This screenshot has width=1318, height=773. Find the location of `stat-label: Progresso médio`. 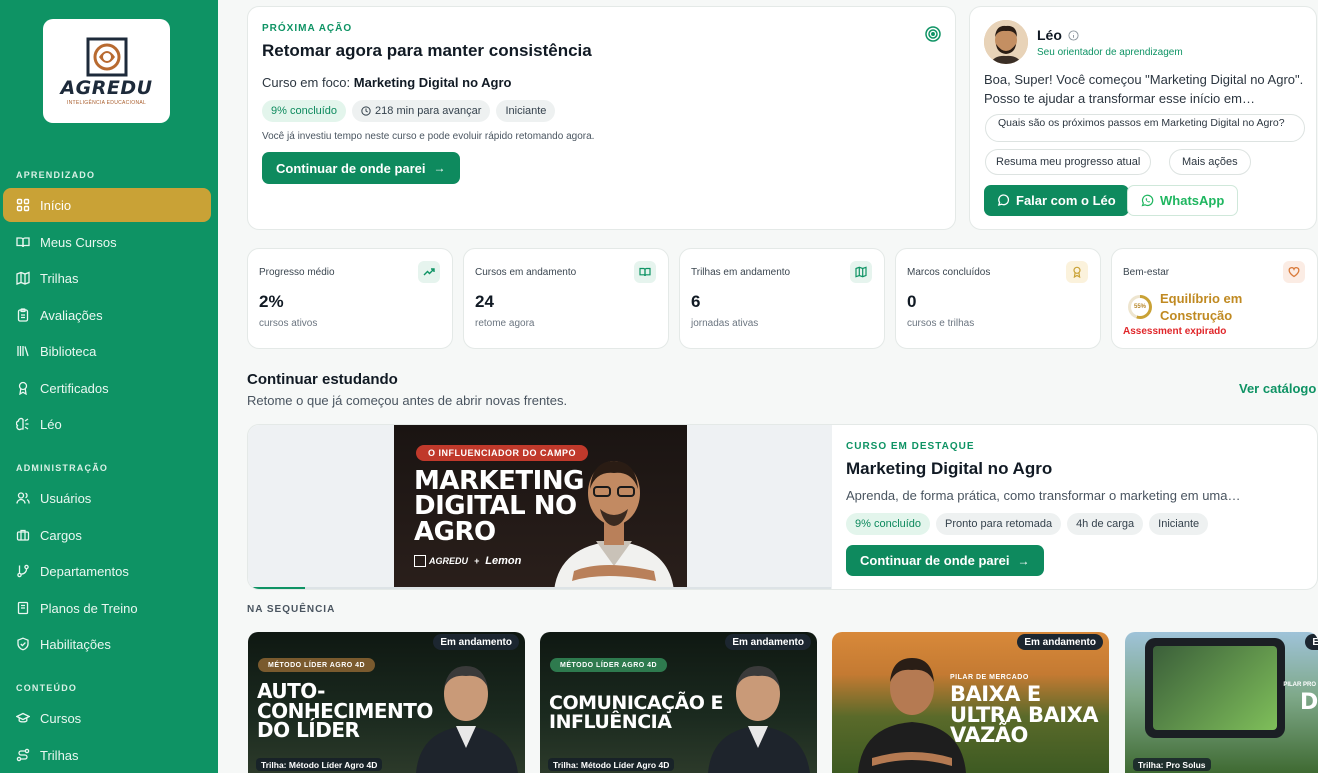

stat-label: Progresso médio is located at coordinates (297, 272).